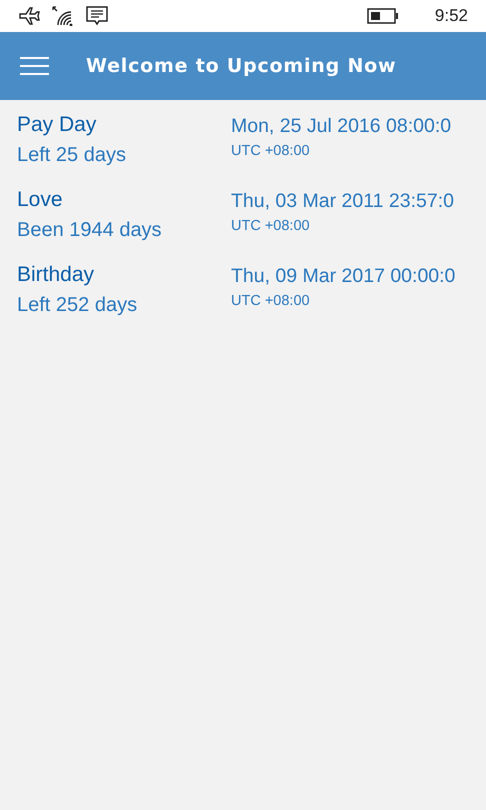 The height and width of the screenshot is (810, 486). Describe the element at coordinates (29, 16) in the screenshot. I see `airplane-icon` at that location.